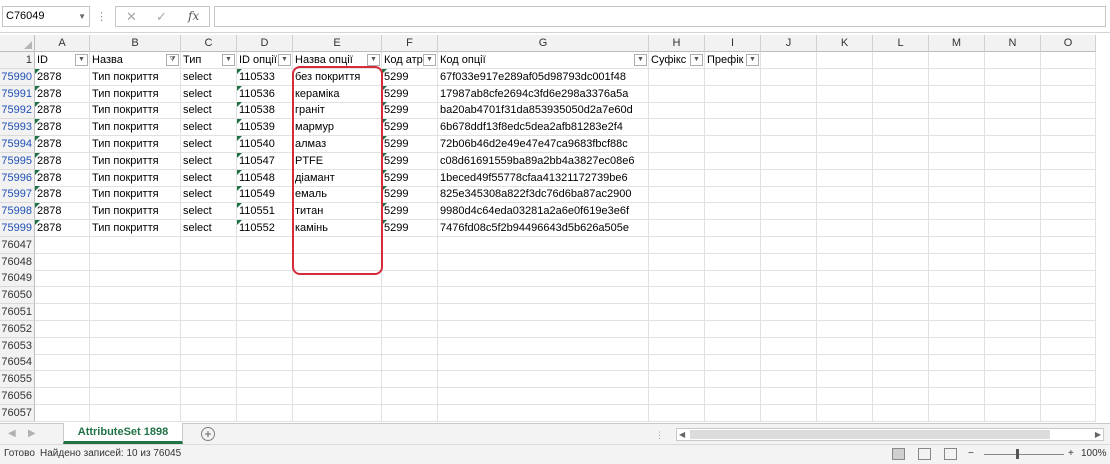 The height and width of the screenshot is (464, 1110). What do you see at coordinates (1024, 454) in the screenshot?
I see `zoom-slider` at bounding box center [1024, 454].